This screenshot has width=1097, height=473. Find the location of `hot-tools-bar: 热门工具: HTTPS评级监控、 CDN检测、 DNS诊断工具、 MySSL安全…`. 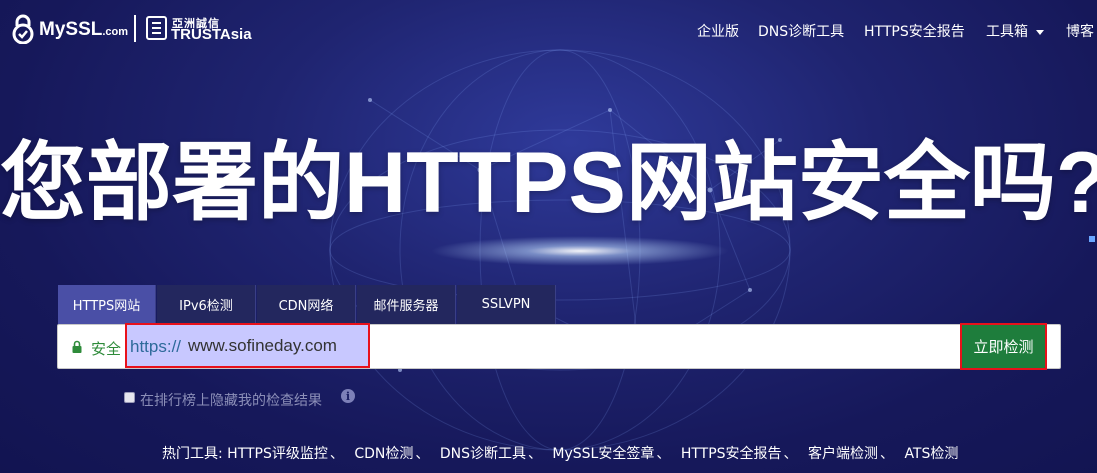

hot-tools-bar: 热门工具: HTTPS评级监控、 CDN检测、 DNS诊断工具、 MySSL安全… is located at coordinates (560, 453).